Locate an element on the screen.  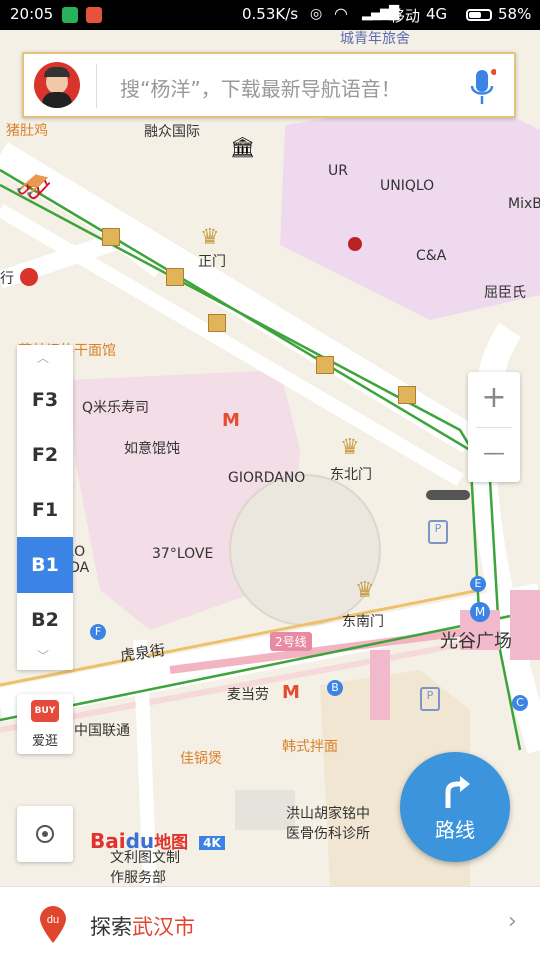
explore-text: 探索武汉市 is located at coordinates (142, 926).